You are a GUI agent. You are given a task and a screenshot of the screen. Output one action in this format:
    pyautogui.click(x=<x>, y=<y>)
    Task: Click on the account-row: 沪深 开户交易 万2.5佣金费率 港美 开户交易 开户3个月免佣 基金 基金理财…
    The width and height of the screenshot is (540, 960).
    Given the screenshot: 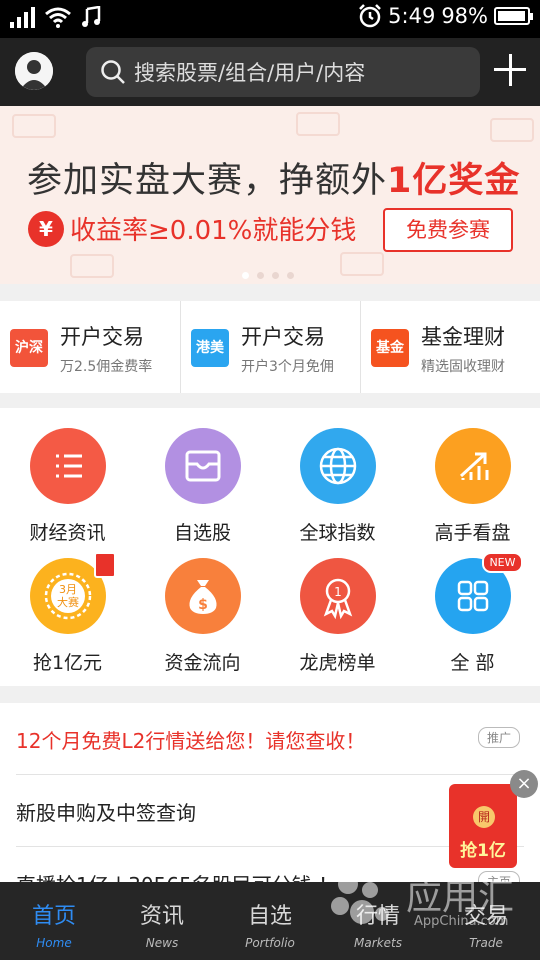 What is the action you would take?
    pyautogui.click(x=270, y=347)
    